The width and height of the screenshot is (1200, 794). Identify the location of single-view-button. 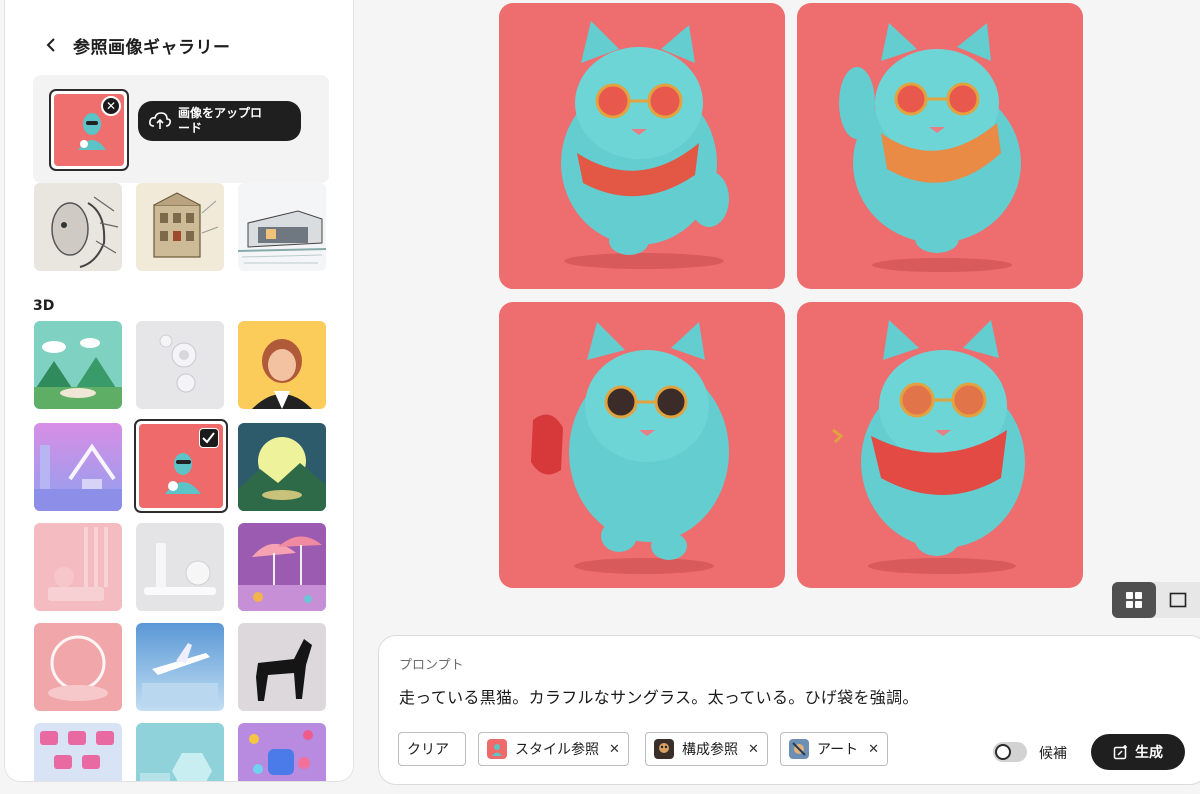
(1178, 600).